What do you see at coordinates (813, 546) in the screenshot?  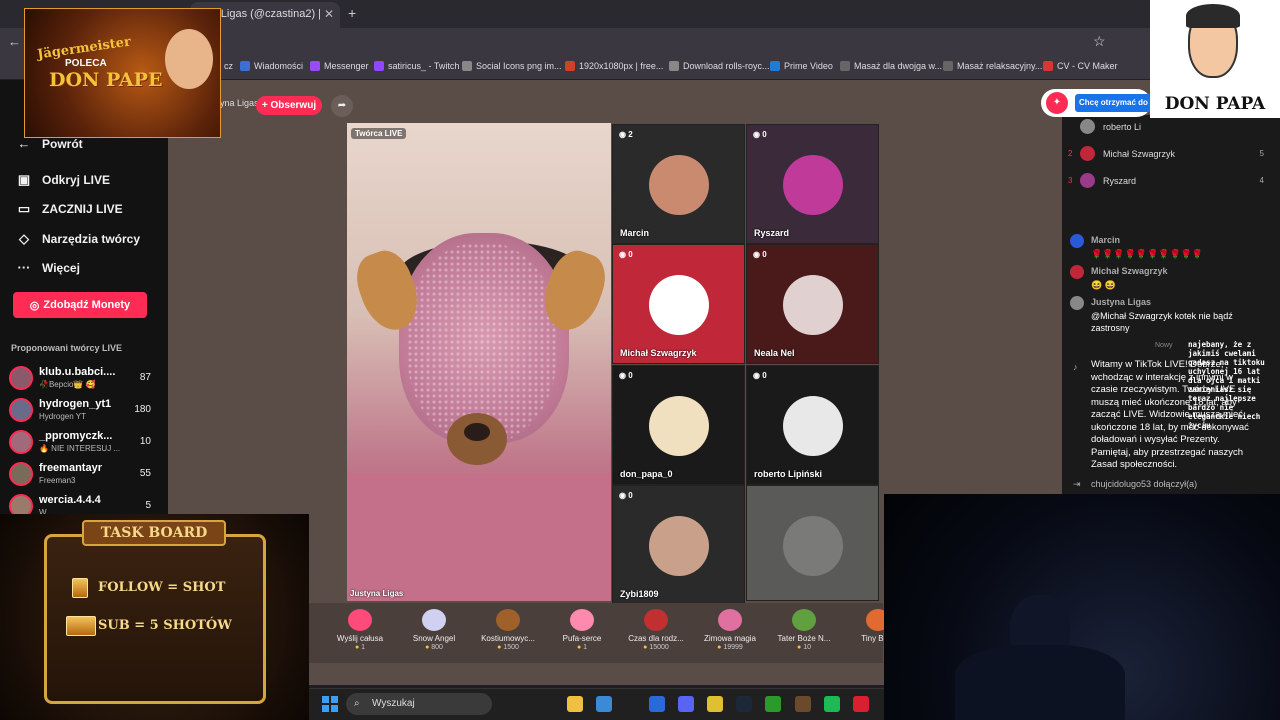 I see `guest-avatar` at bounding box center [813, 546].